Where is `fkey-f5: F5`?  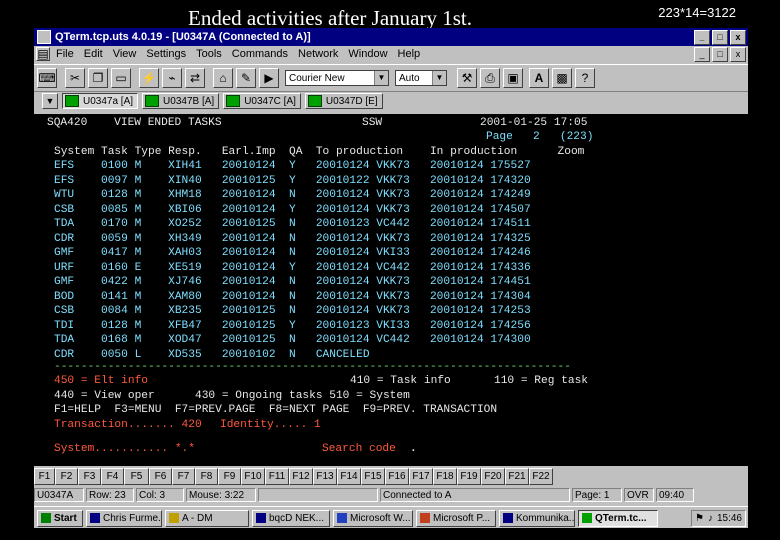
fkey-f5: F5 is located at coordinates (136, 476).